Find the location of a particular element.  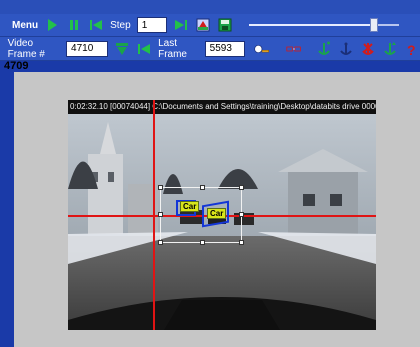

first-frame-icon is located at coordinates (144, 49).